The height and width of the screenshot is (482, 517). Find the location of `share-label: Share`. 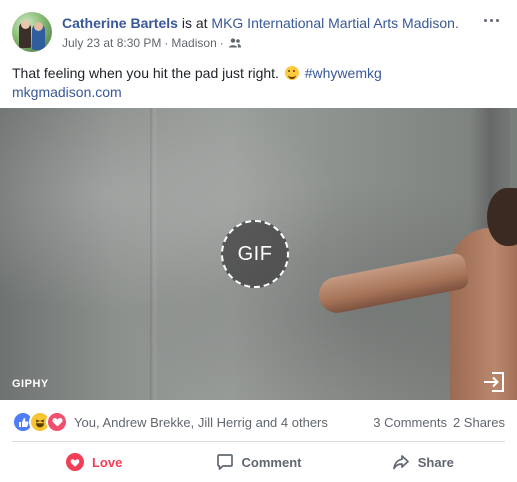

share-label: Share is located at coordinates (435, 462).